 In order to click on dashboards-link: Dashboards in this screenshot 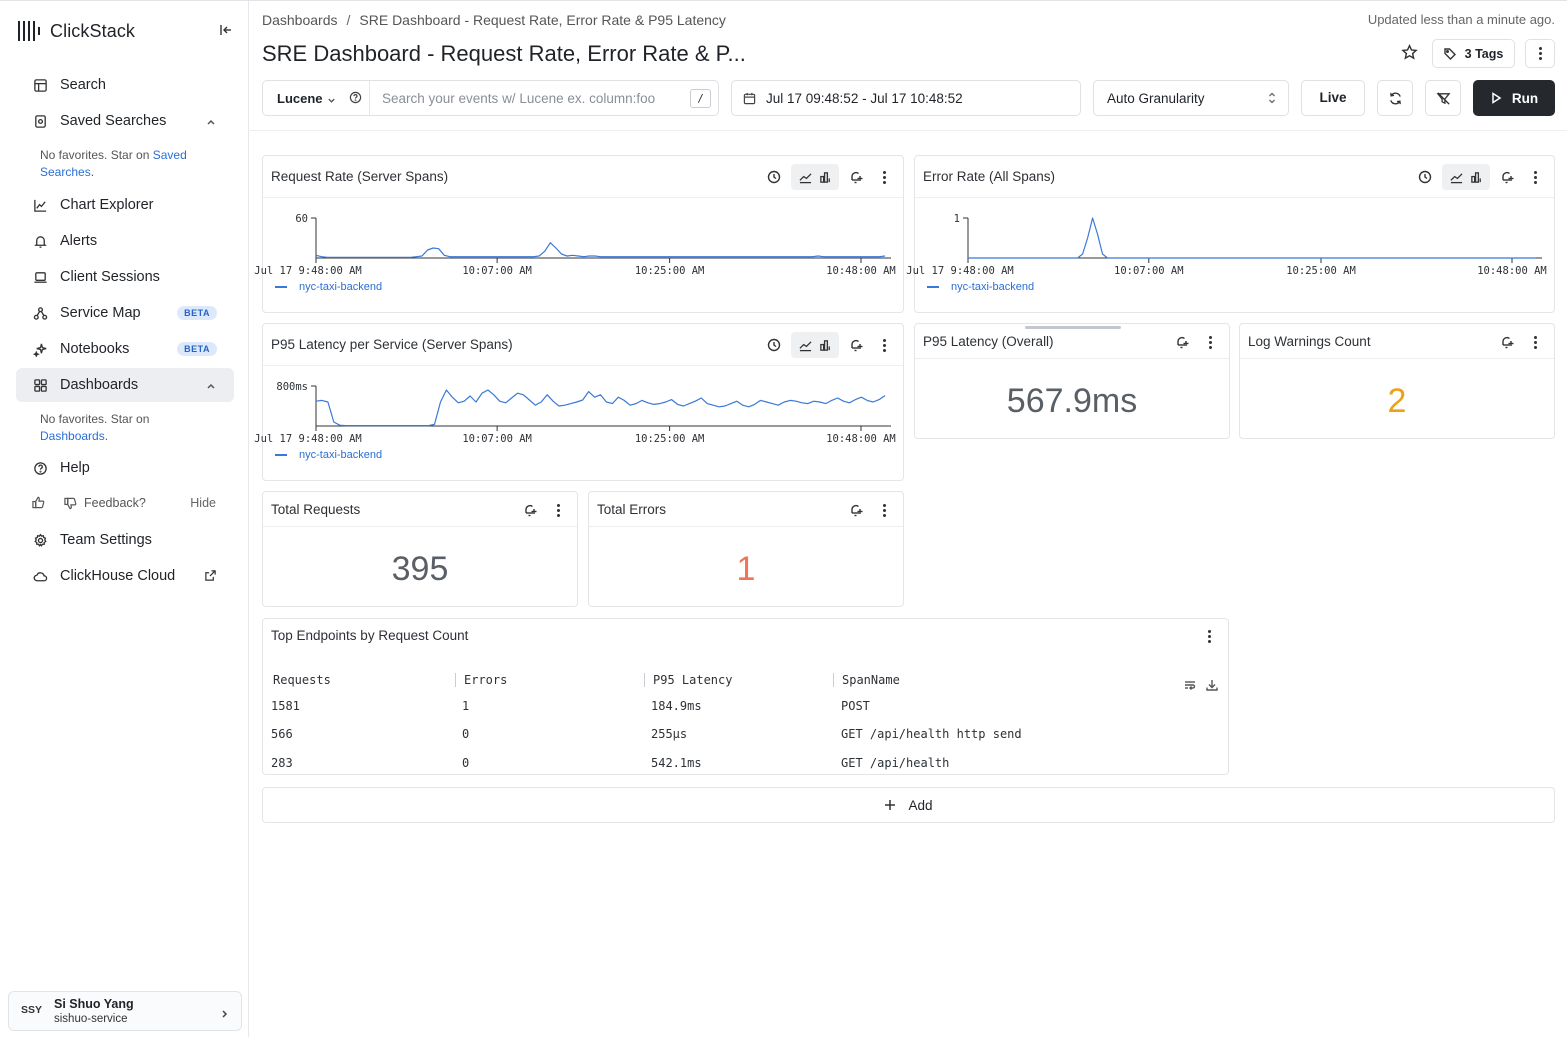, I will do `click(72, 436)`.